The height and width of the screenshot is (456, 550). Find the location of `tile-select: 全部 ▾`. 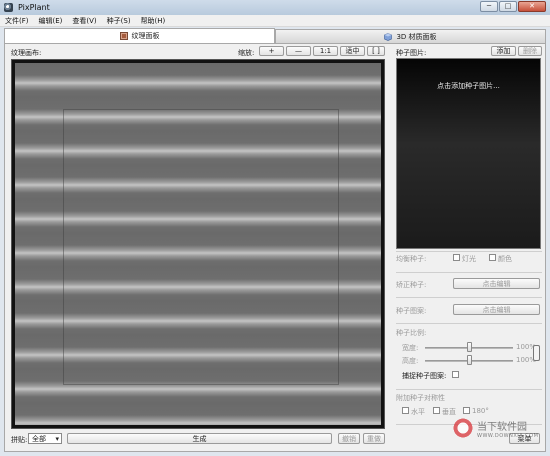

tile-select: 全部 ▾ is located at coordinates (45, 438).